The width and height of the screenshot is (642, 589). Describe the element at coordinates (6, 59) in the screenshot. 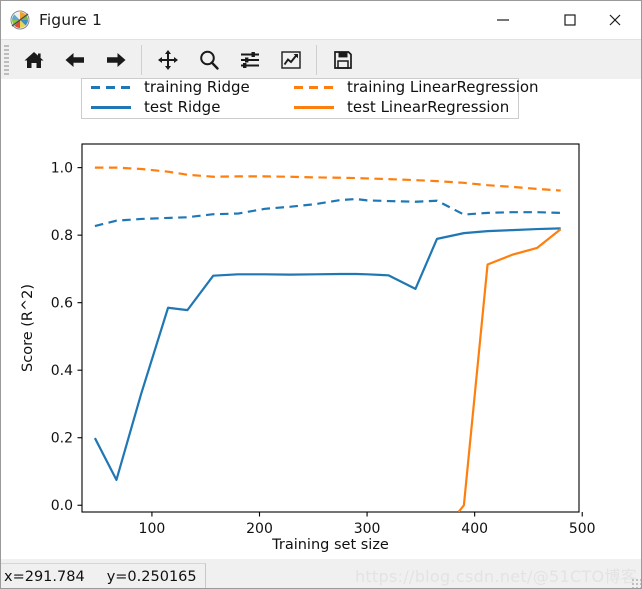

I see `toolbar-drag-grip` at that location.